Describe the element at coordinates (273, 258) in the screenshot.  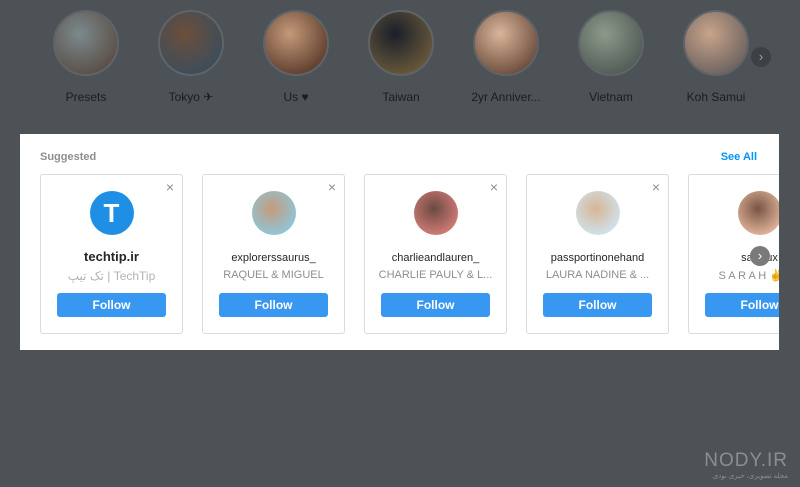
I see `username: explorerssaurus_` at that location.